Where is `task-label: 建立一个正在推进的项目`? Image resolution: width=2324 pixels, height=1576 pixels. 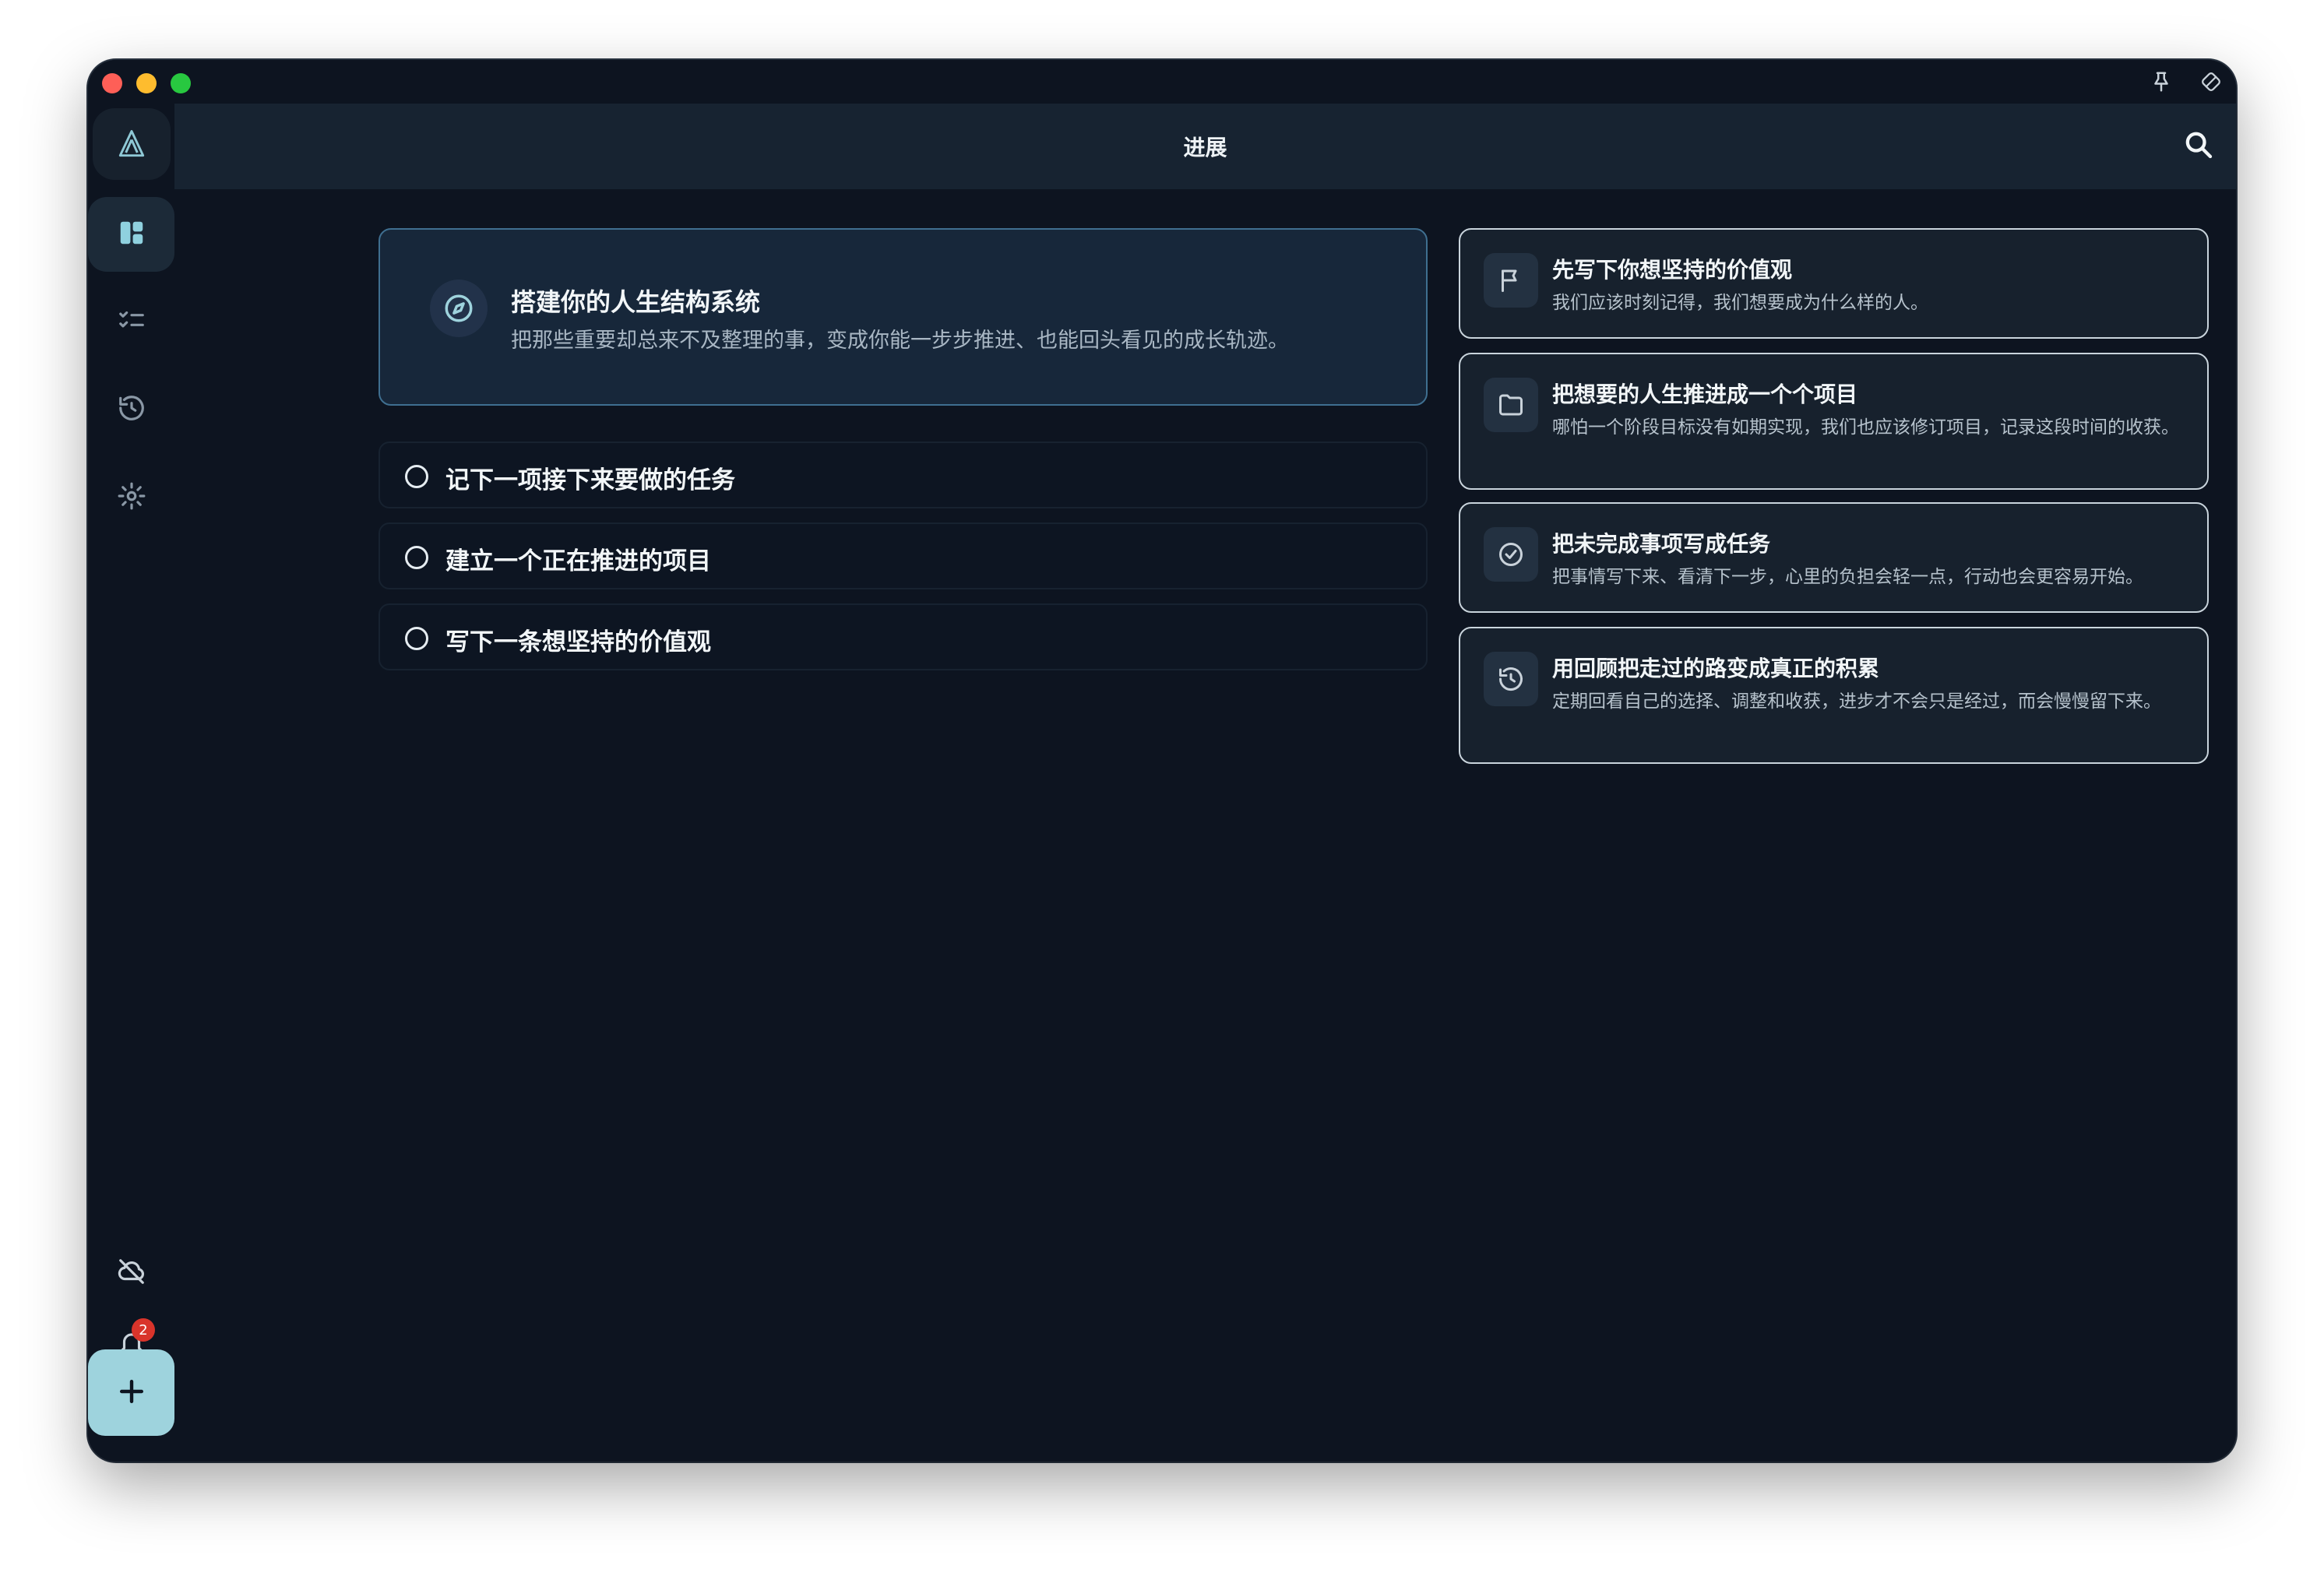
task-label: 建立一个正在推进的项目 is located at coordinates (578, 561).